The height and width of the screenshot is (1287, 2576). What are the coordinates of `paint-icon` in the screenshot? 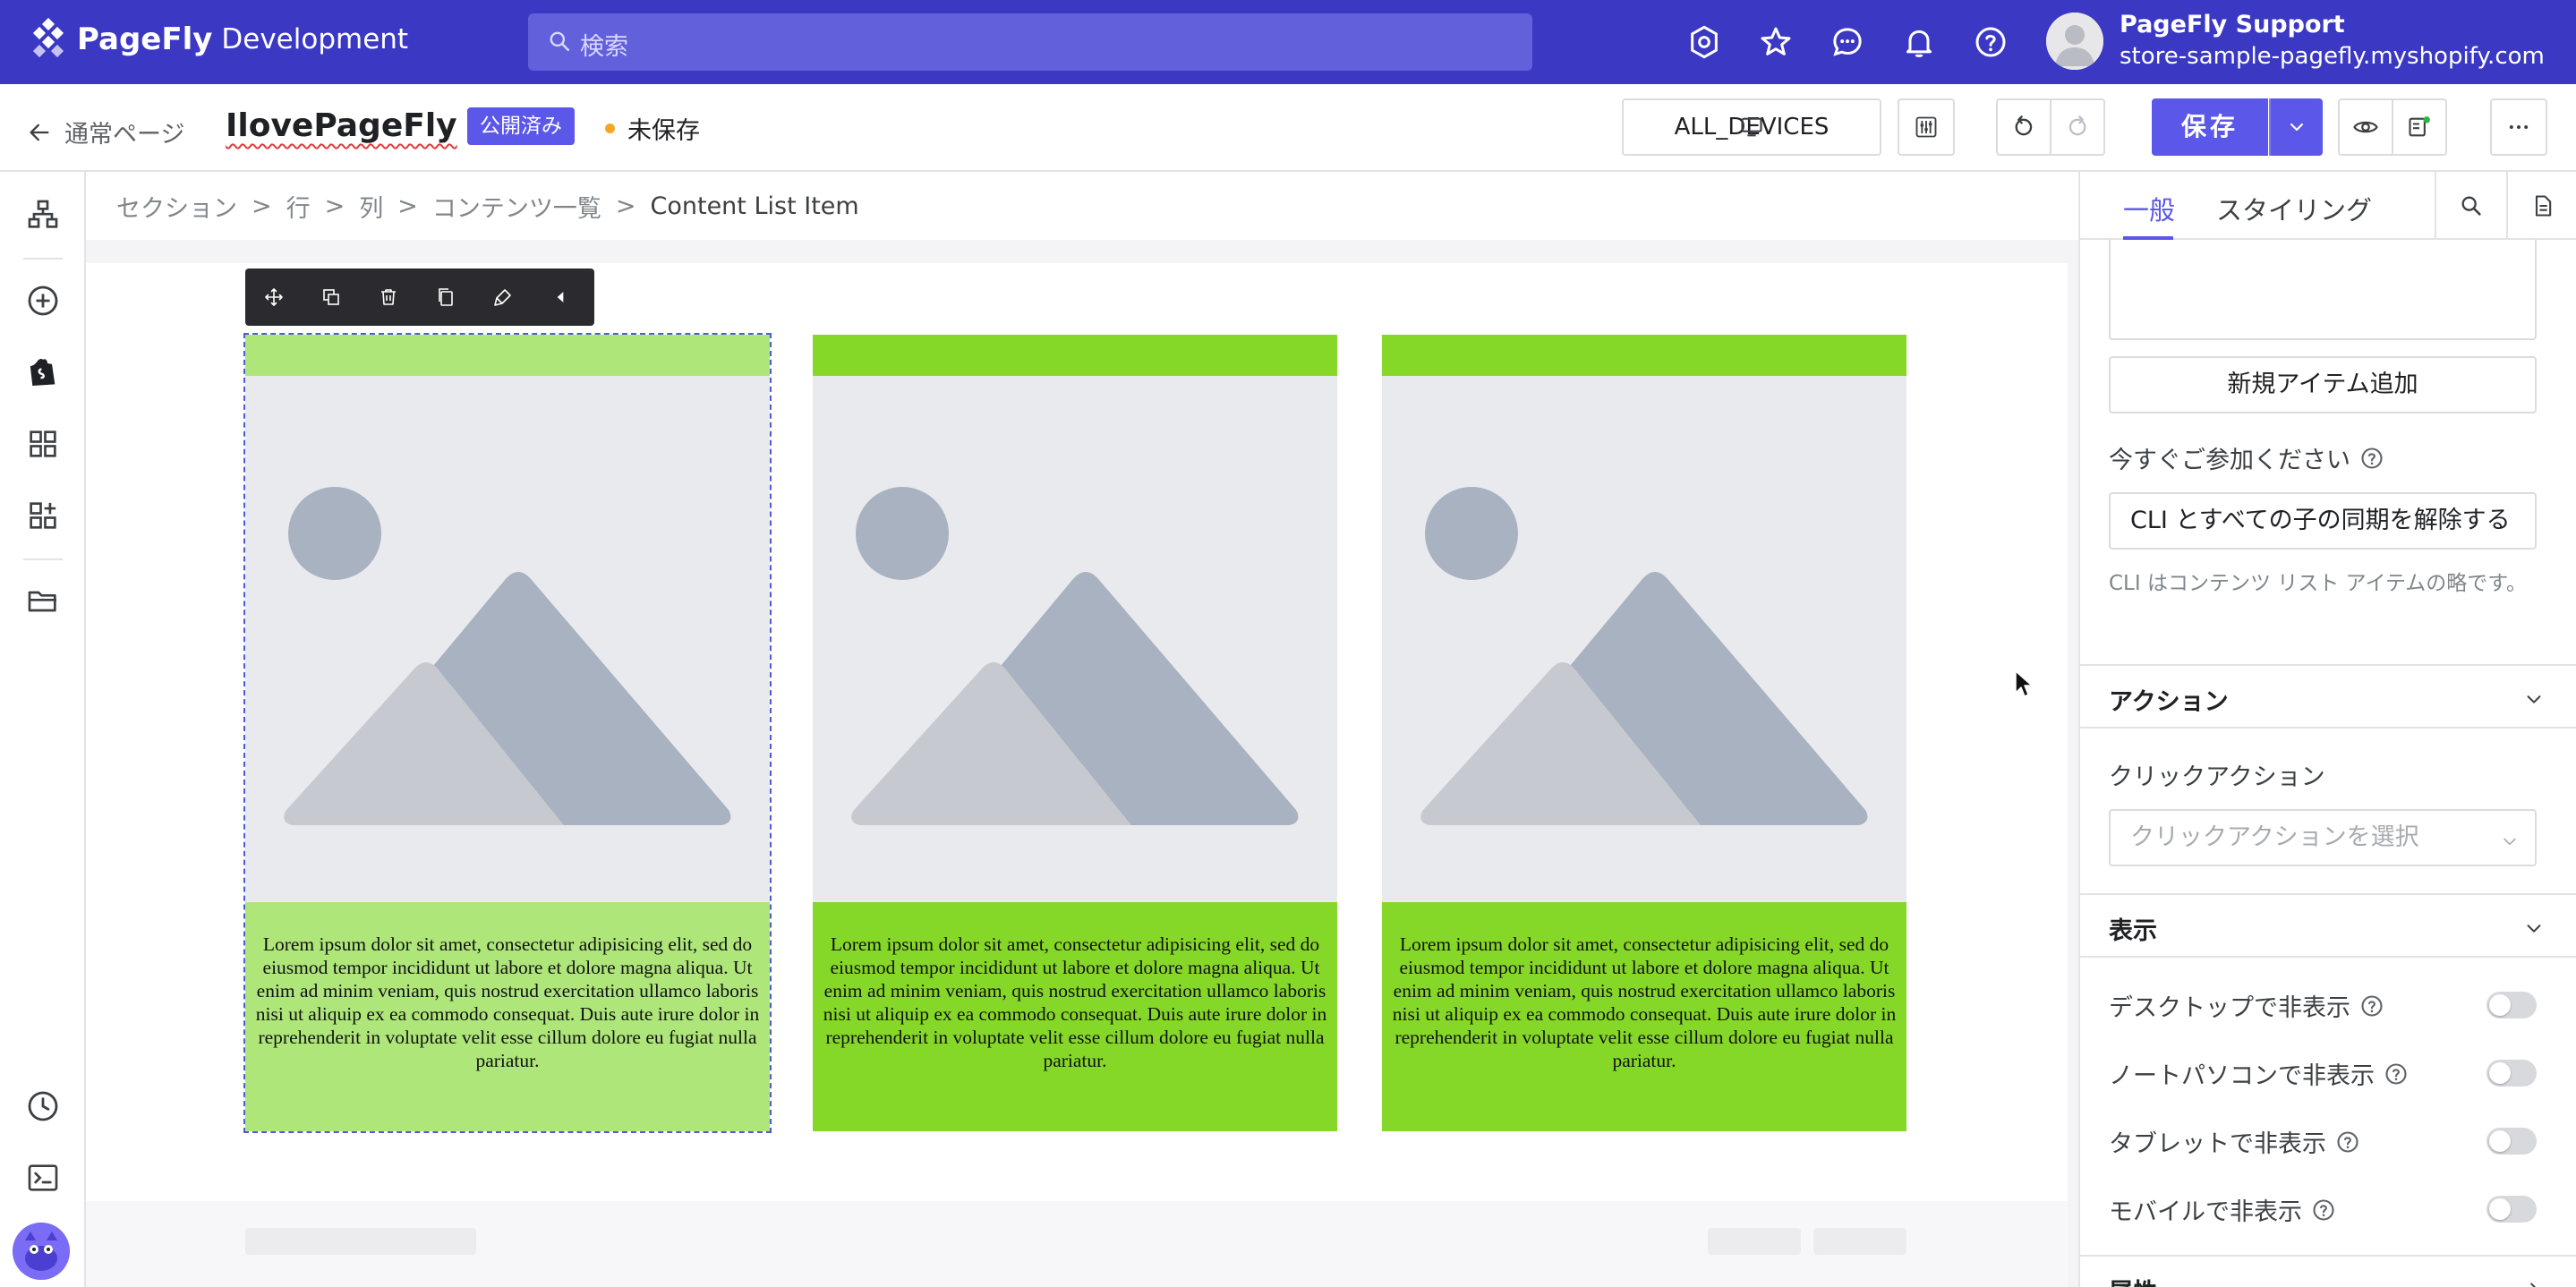 It's located at (502, 297).